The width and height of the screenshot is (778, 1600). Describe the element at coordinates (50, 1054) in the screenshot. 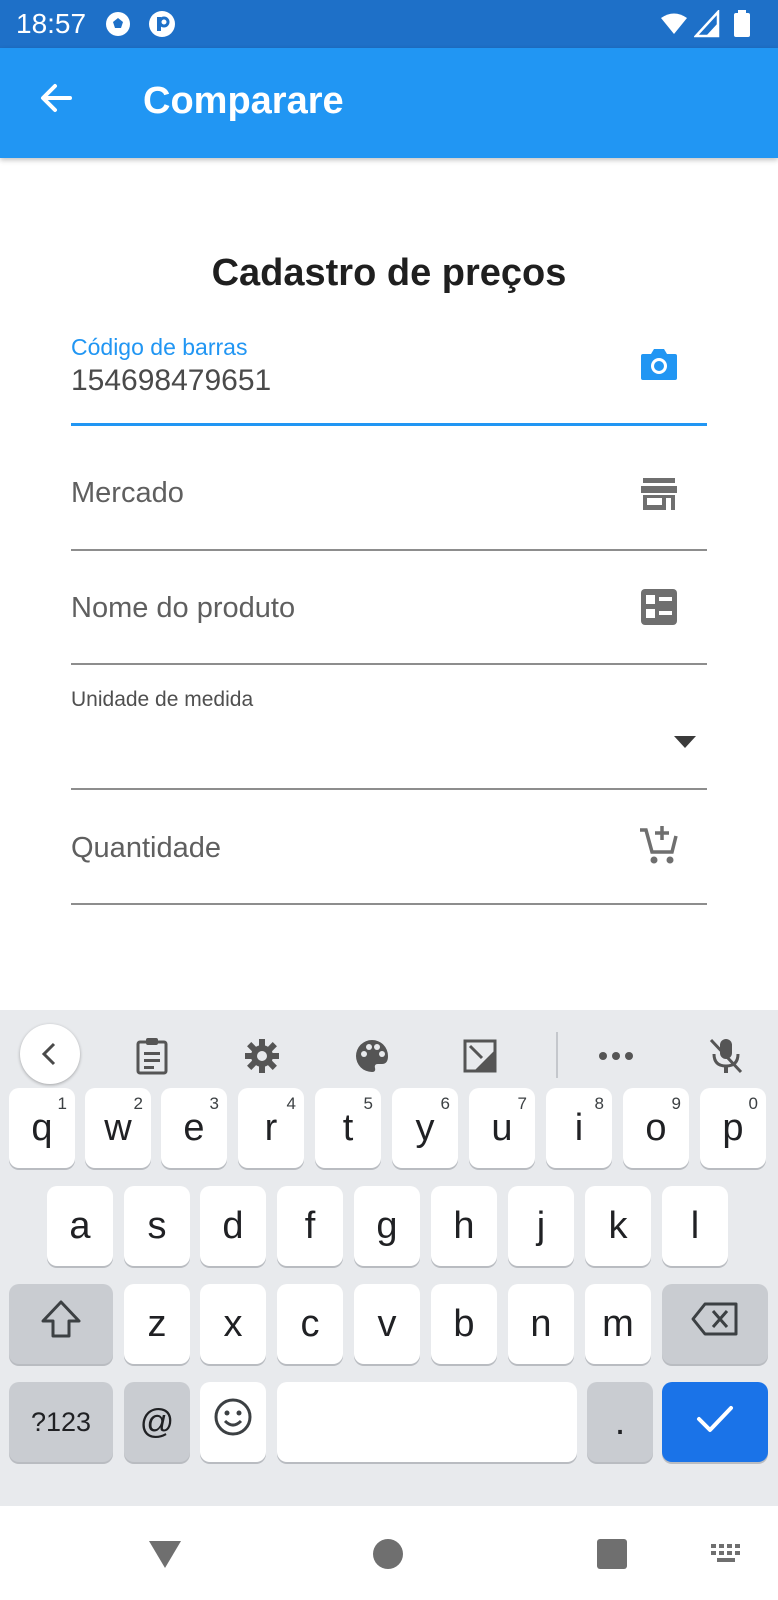

I see `chevron-left-icon` at that location.